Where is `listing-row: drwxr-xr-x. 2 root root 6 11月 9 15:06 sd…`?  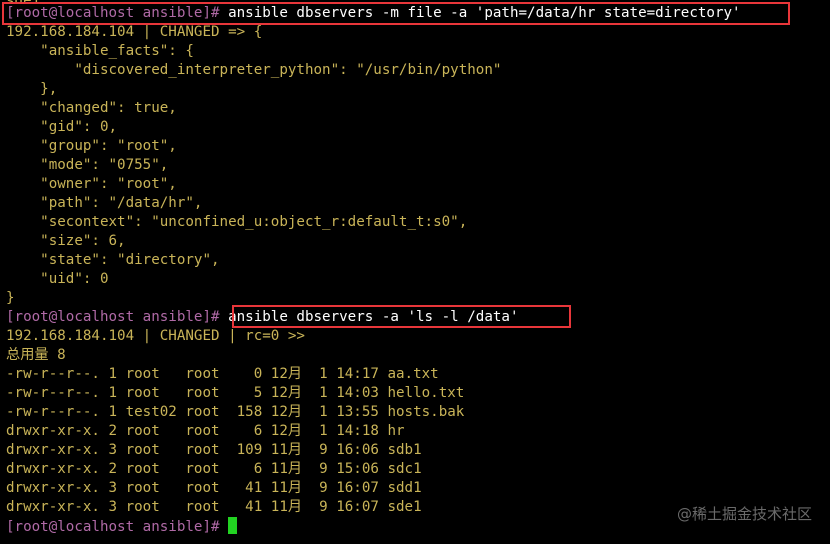 listing-row: drwxr-xr-x. 2 root root 6 11月 9 15:06 sd… is located at coordinates (214, 469).